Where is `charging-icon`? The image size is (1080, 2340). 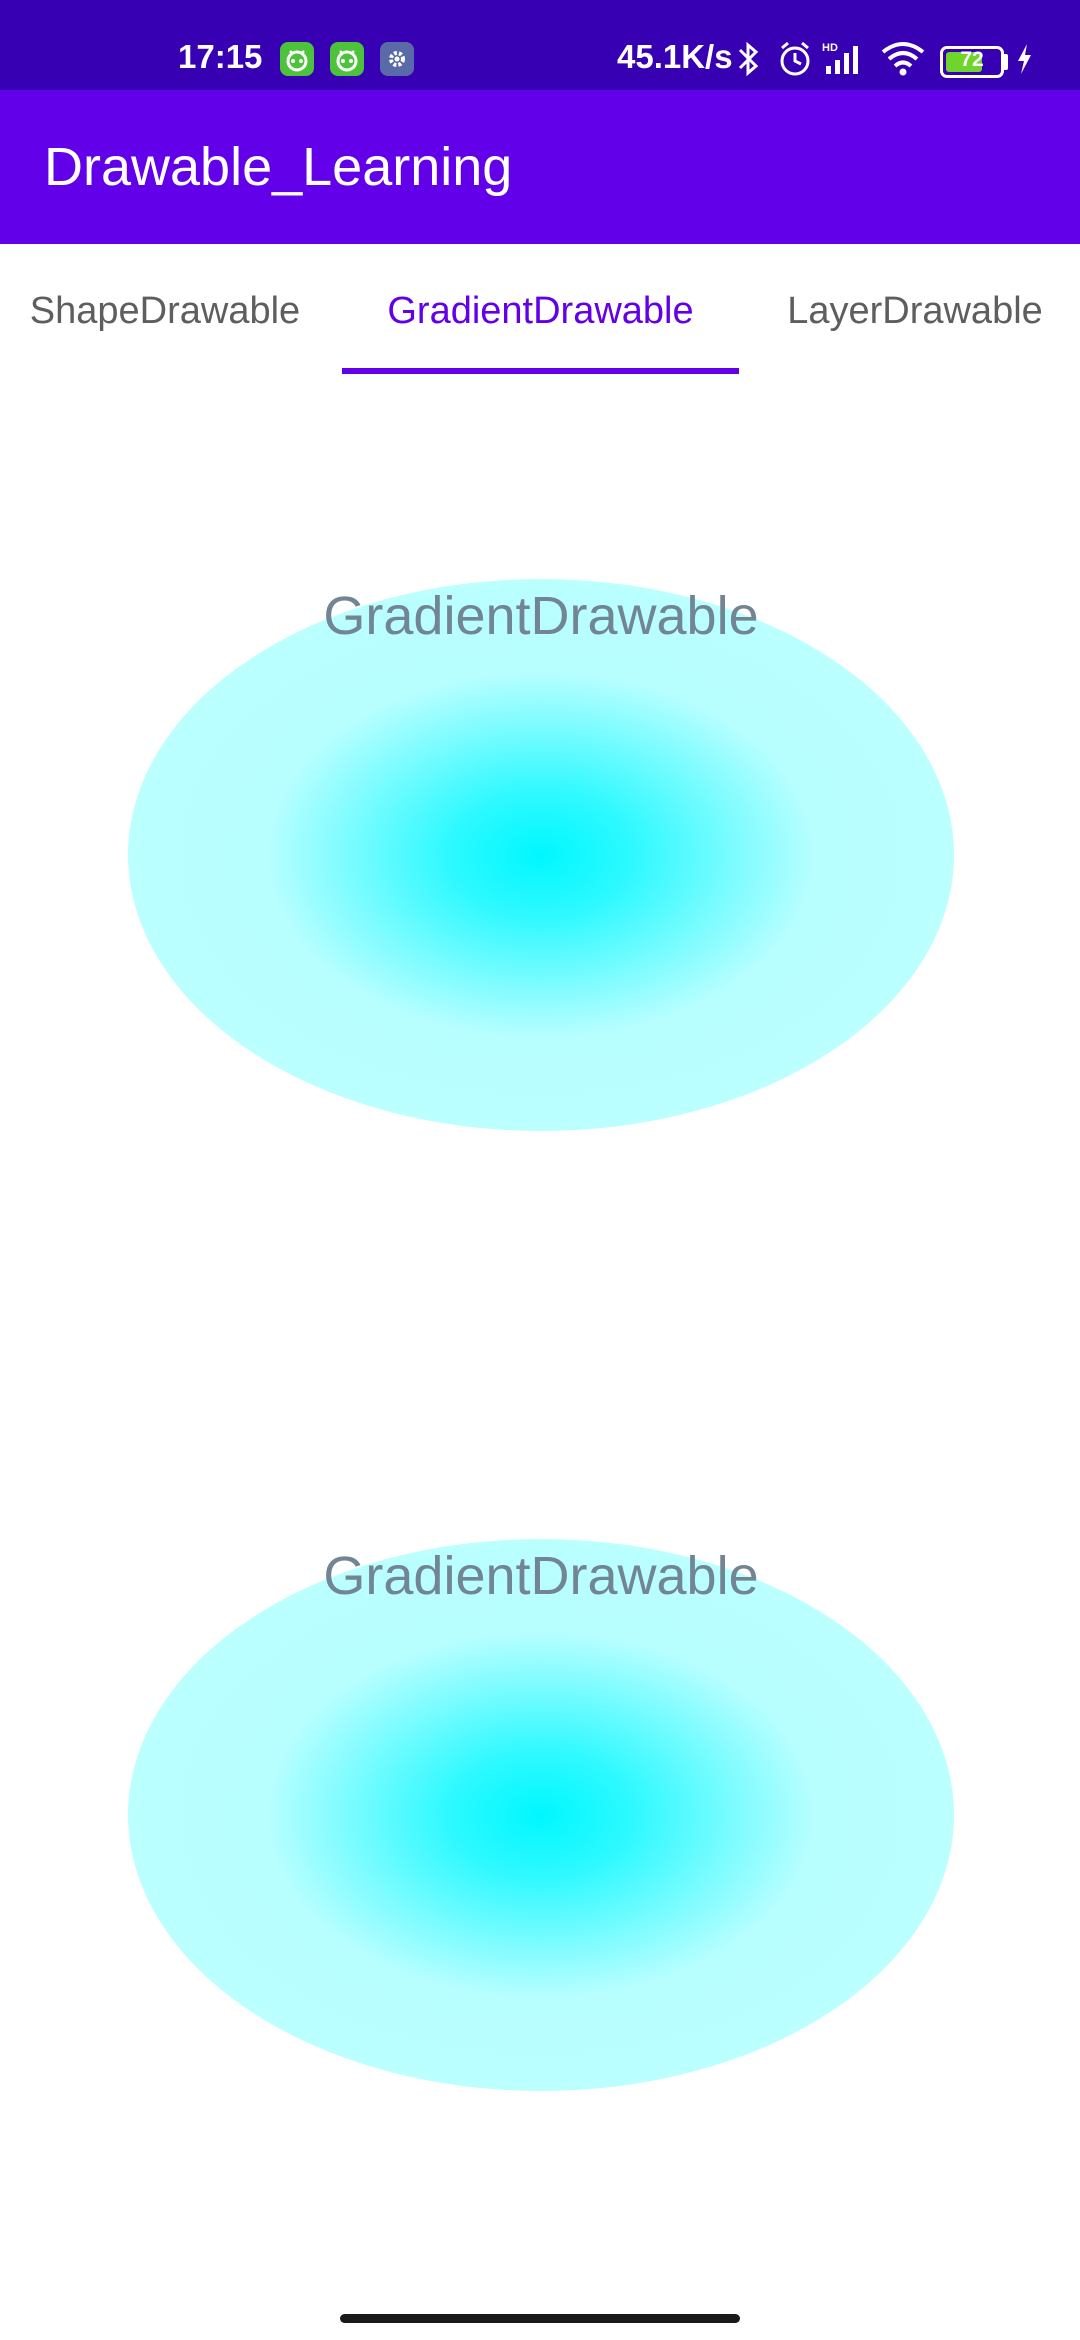 charging-icon is located at coordinates (1024, 59).